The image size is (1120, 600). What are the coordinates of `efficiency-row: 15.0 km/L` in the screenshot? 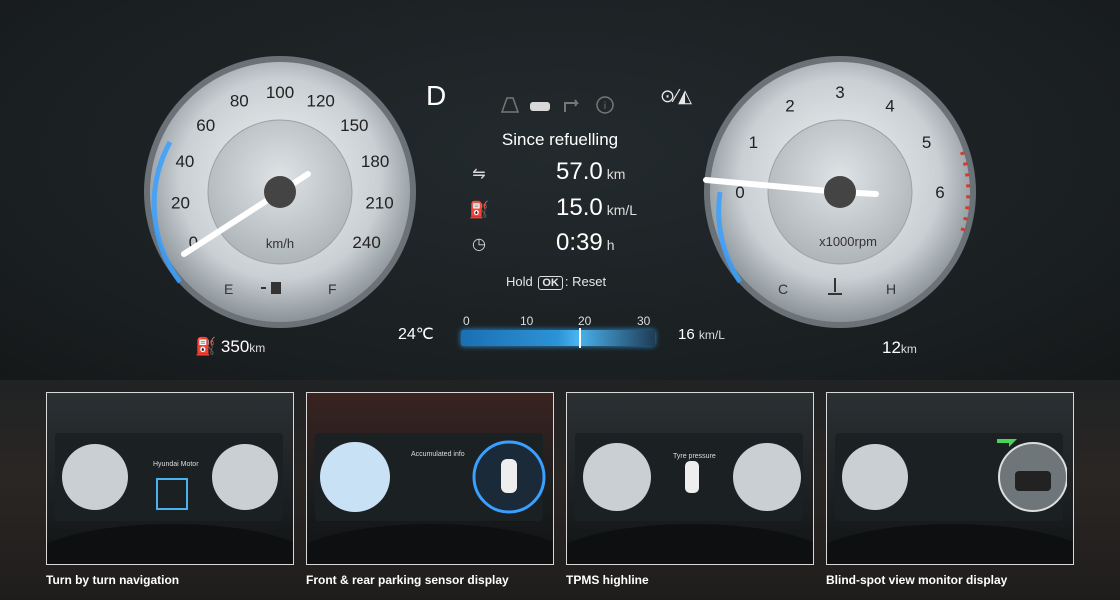 It's located at (596, 209).